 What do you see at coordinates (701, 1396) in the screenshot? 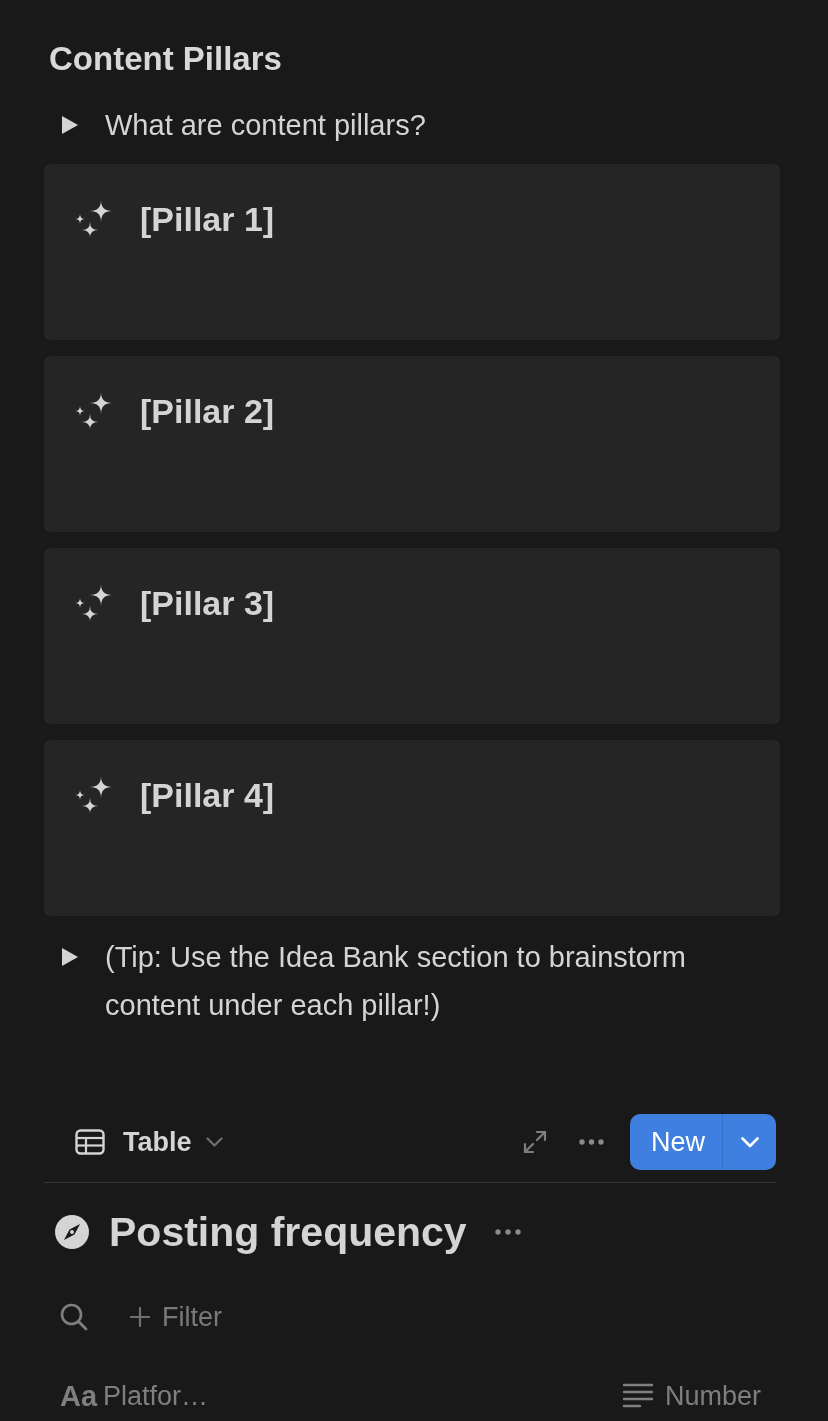
I see `column-header: Number` at bounding box center [701, 1396].